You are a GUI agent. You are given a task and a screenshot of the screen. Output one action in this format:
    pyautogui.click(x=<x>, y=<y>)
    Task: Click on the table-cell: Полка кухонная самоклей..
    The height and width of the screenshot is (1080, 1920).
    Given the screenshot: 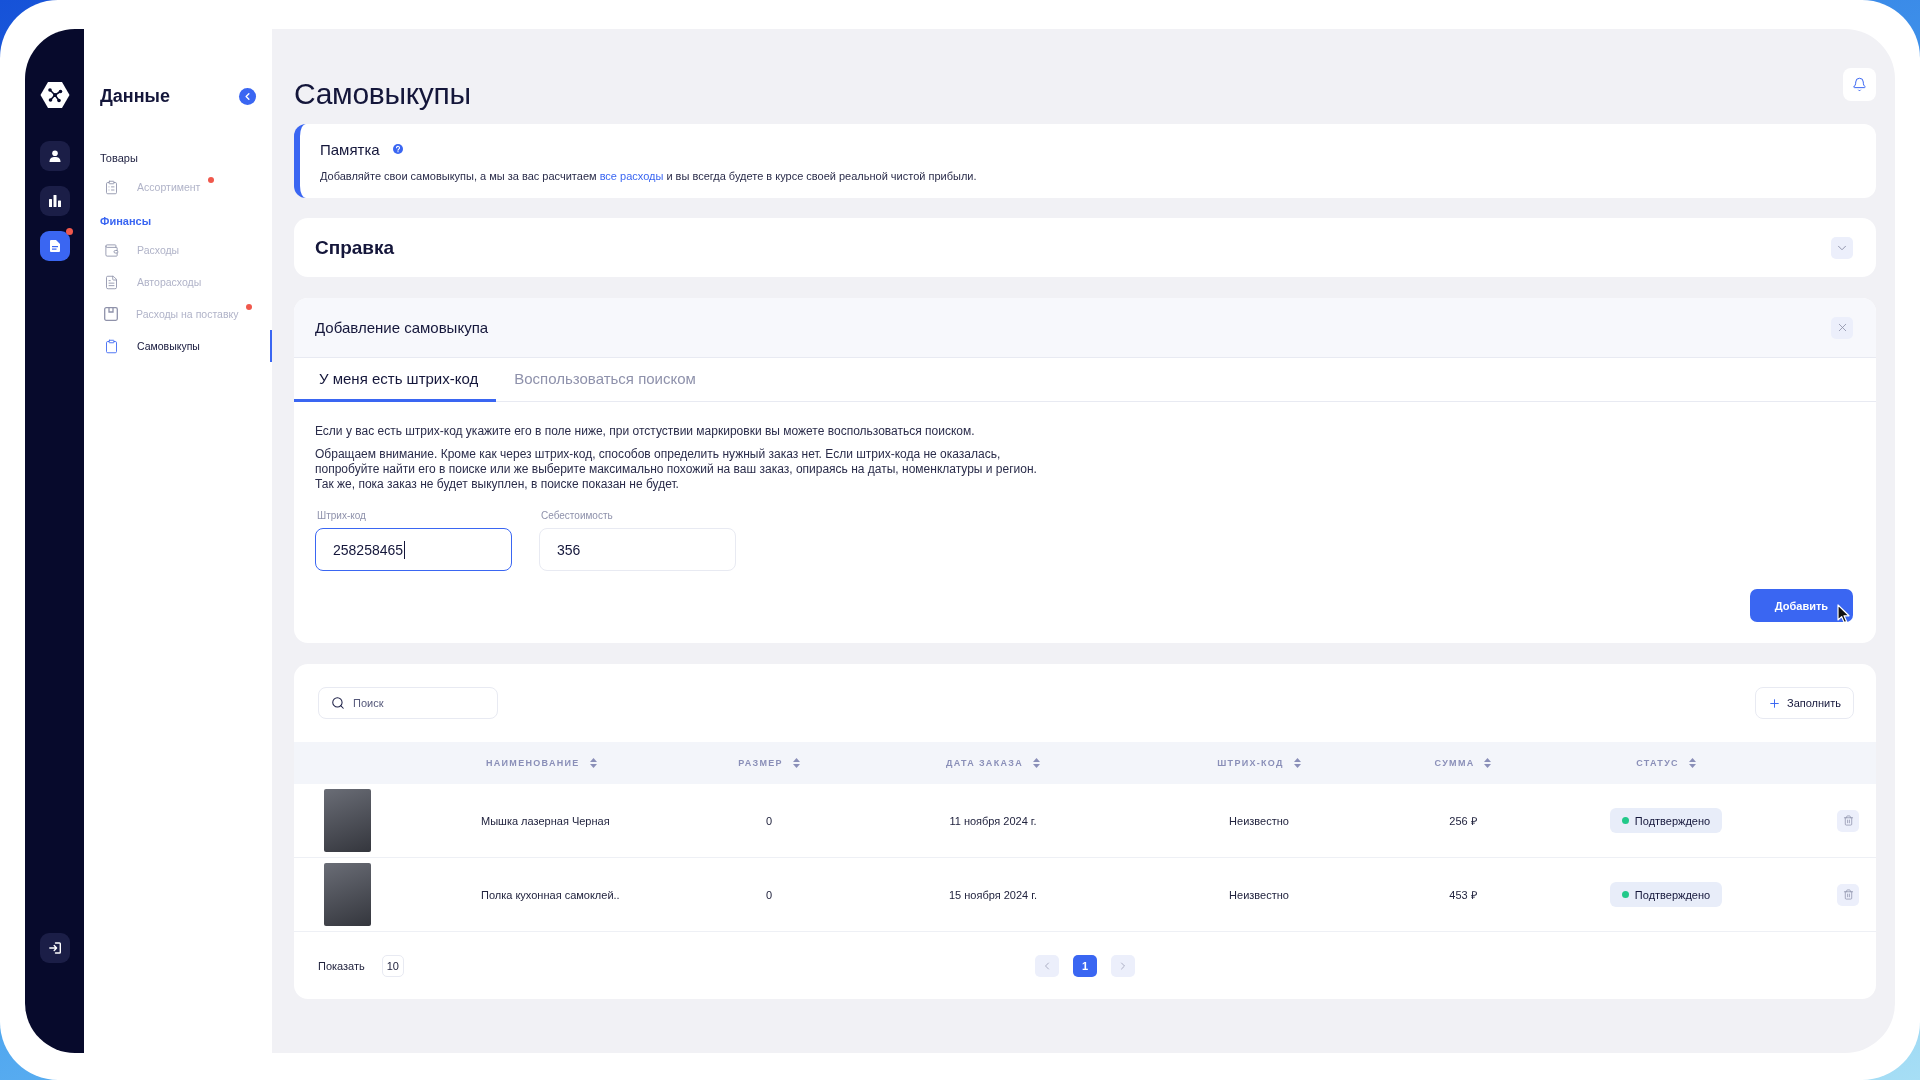 What is the action you would take?
    pyautogui.click(x=550, y=894)
    